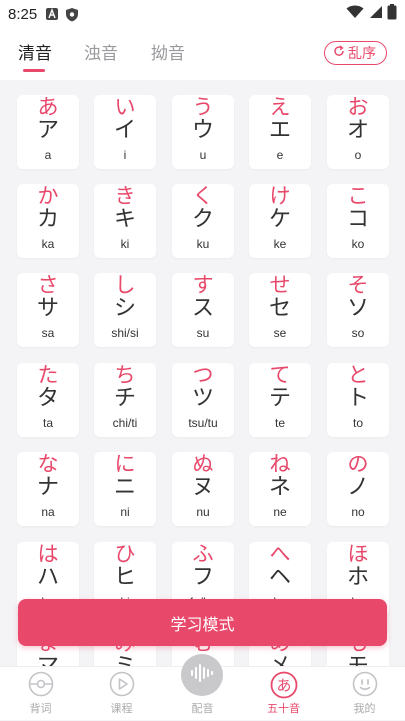  I want to click on kana-card: うウu, so click(203, 132).